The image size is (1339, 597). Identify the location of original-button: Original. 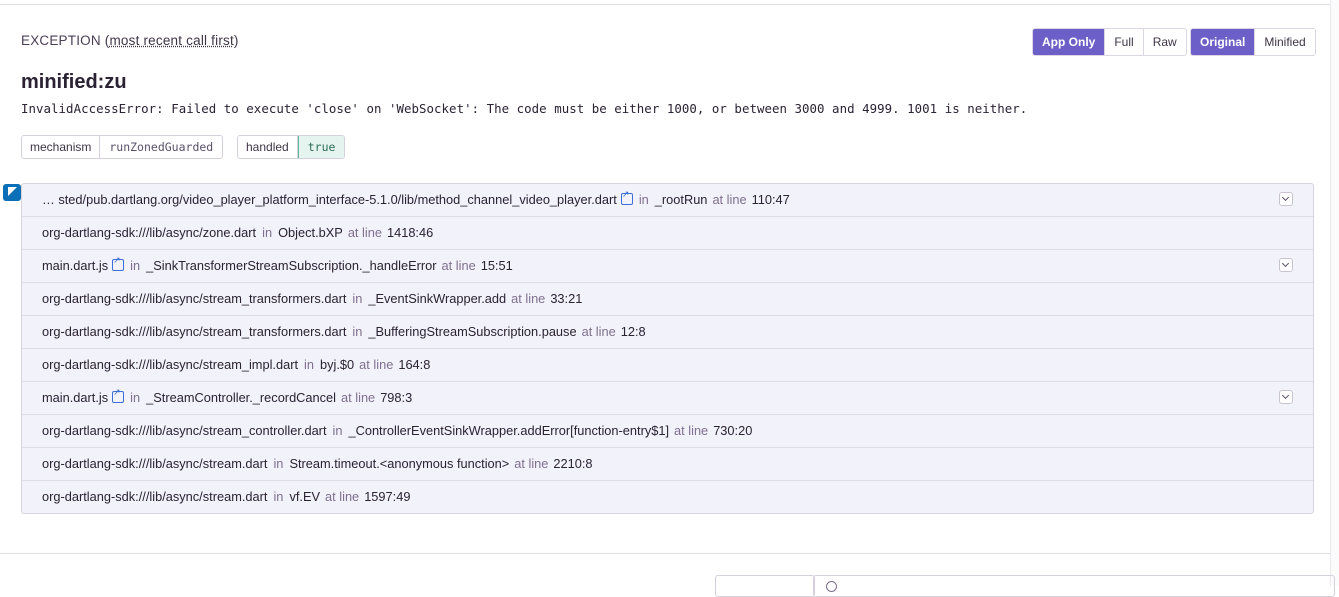
(1223, 42).